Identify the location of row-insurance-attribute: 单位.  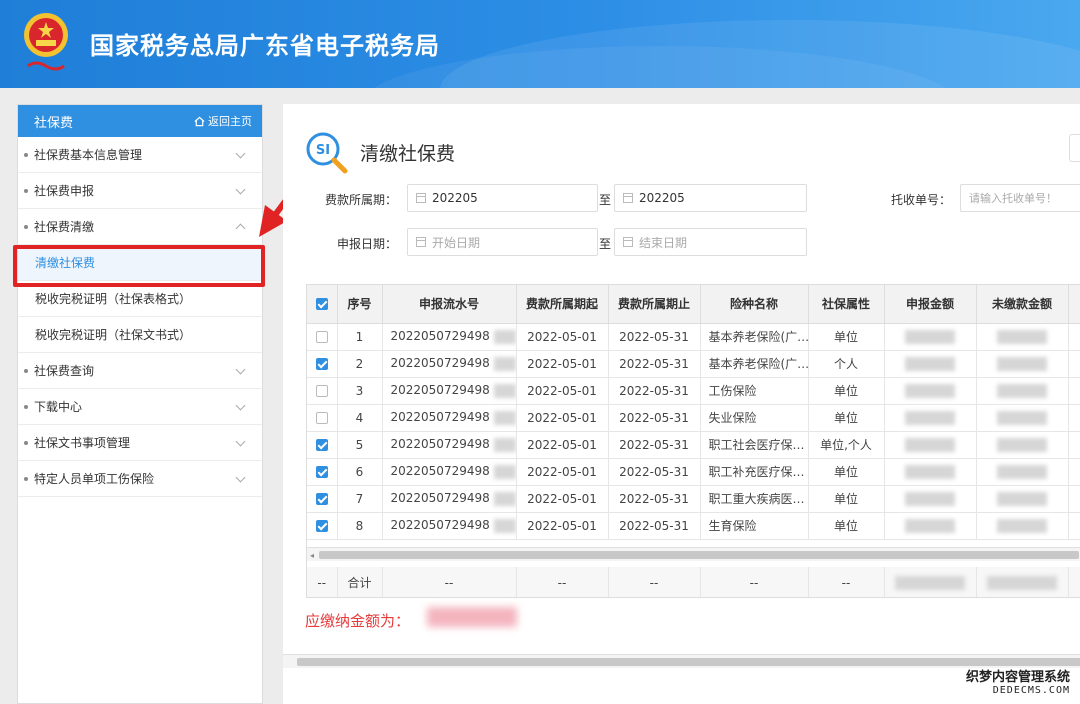
(846, 499).